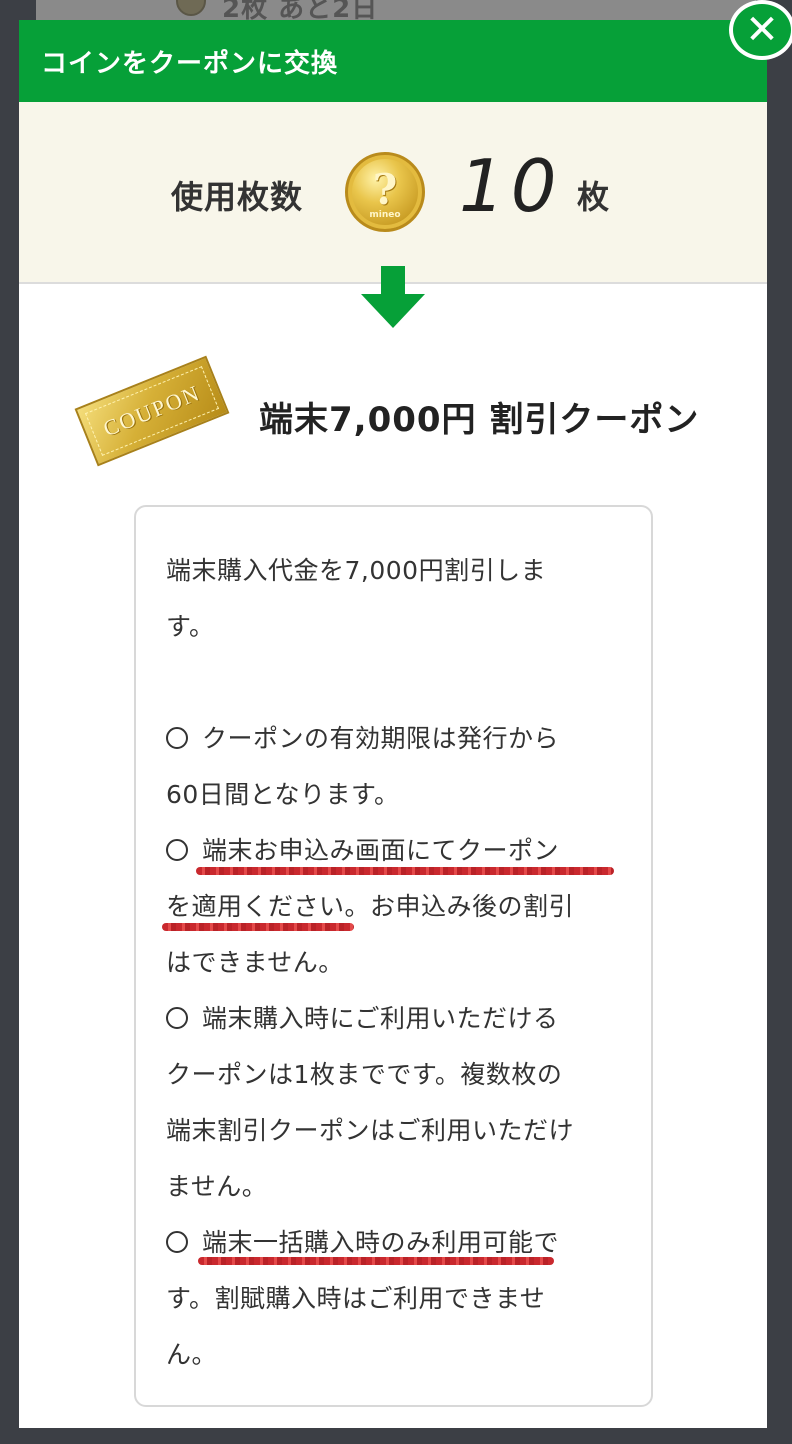 Image resolution: width=792 pixels, height=1444 pixels. Describe the element at coordinates (479, 420) in the screenshot. I see `coupon-title: 端末7,000円 割引クーポン` at that location.